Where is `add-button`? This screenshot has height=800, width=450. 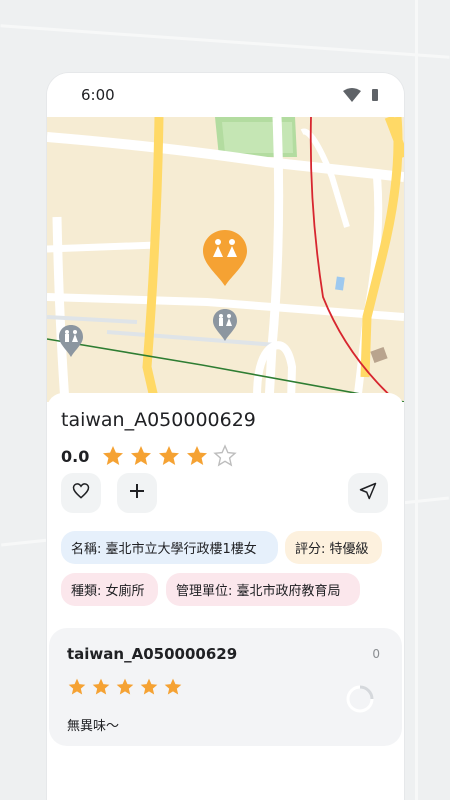 add-button is located at coordinates (137, 493).